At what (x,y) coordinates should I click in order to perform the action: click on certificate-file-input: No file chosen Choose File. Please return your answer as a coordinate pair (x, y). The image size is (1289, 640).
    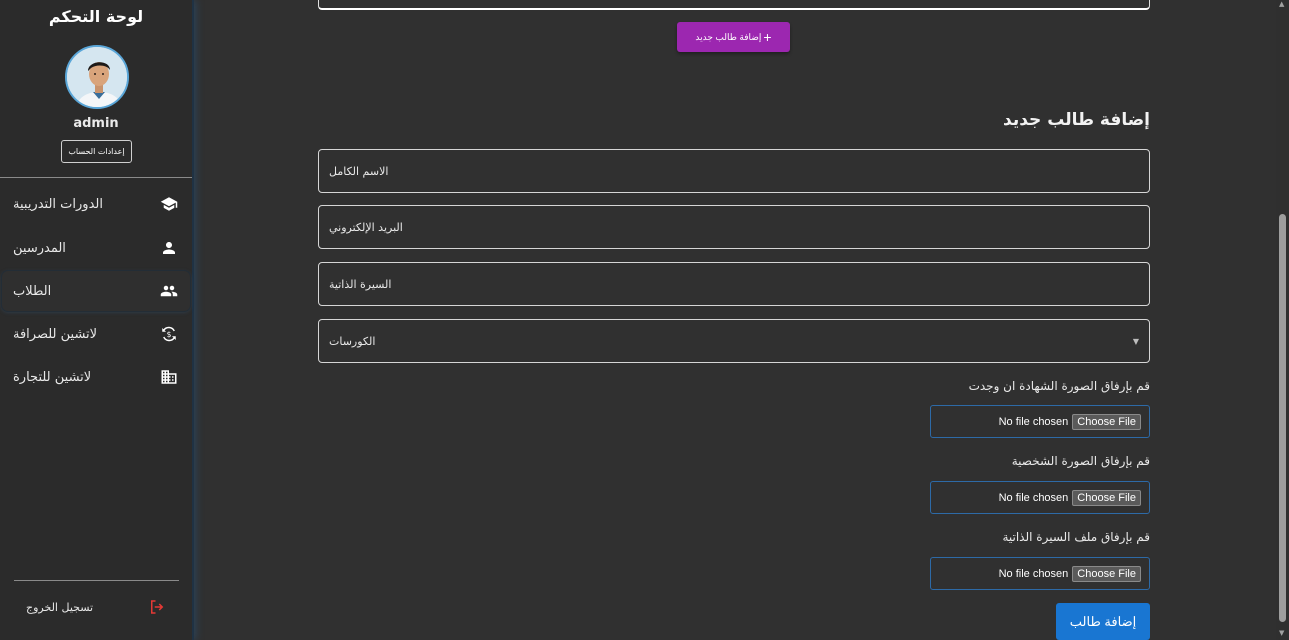
    Looking at the image, I should click on (1040, 421).